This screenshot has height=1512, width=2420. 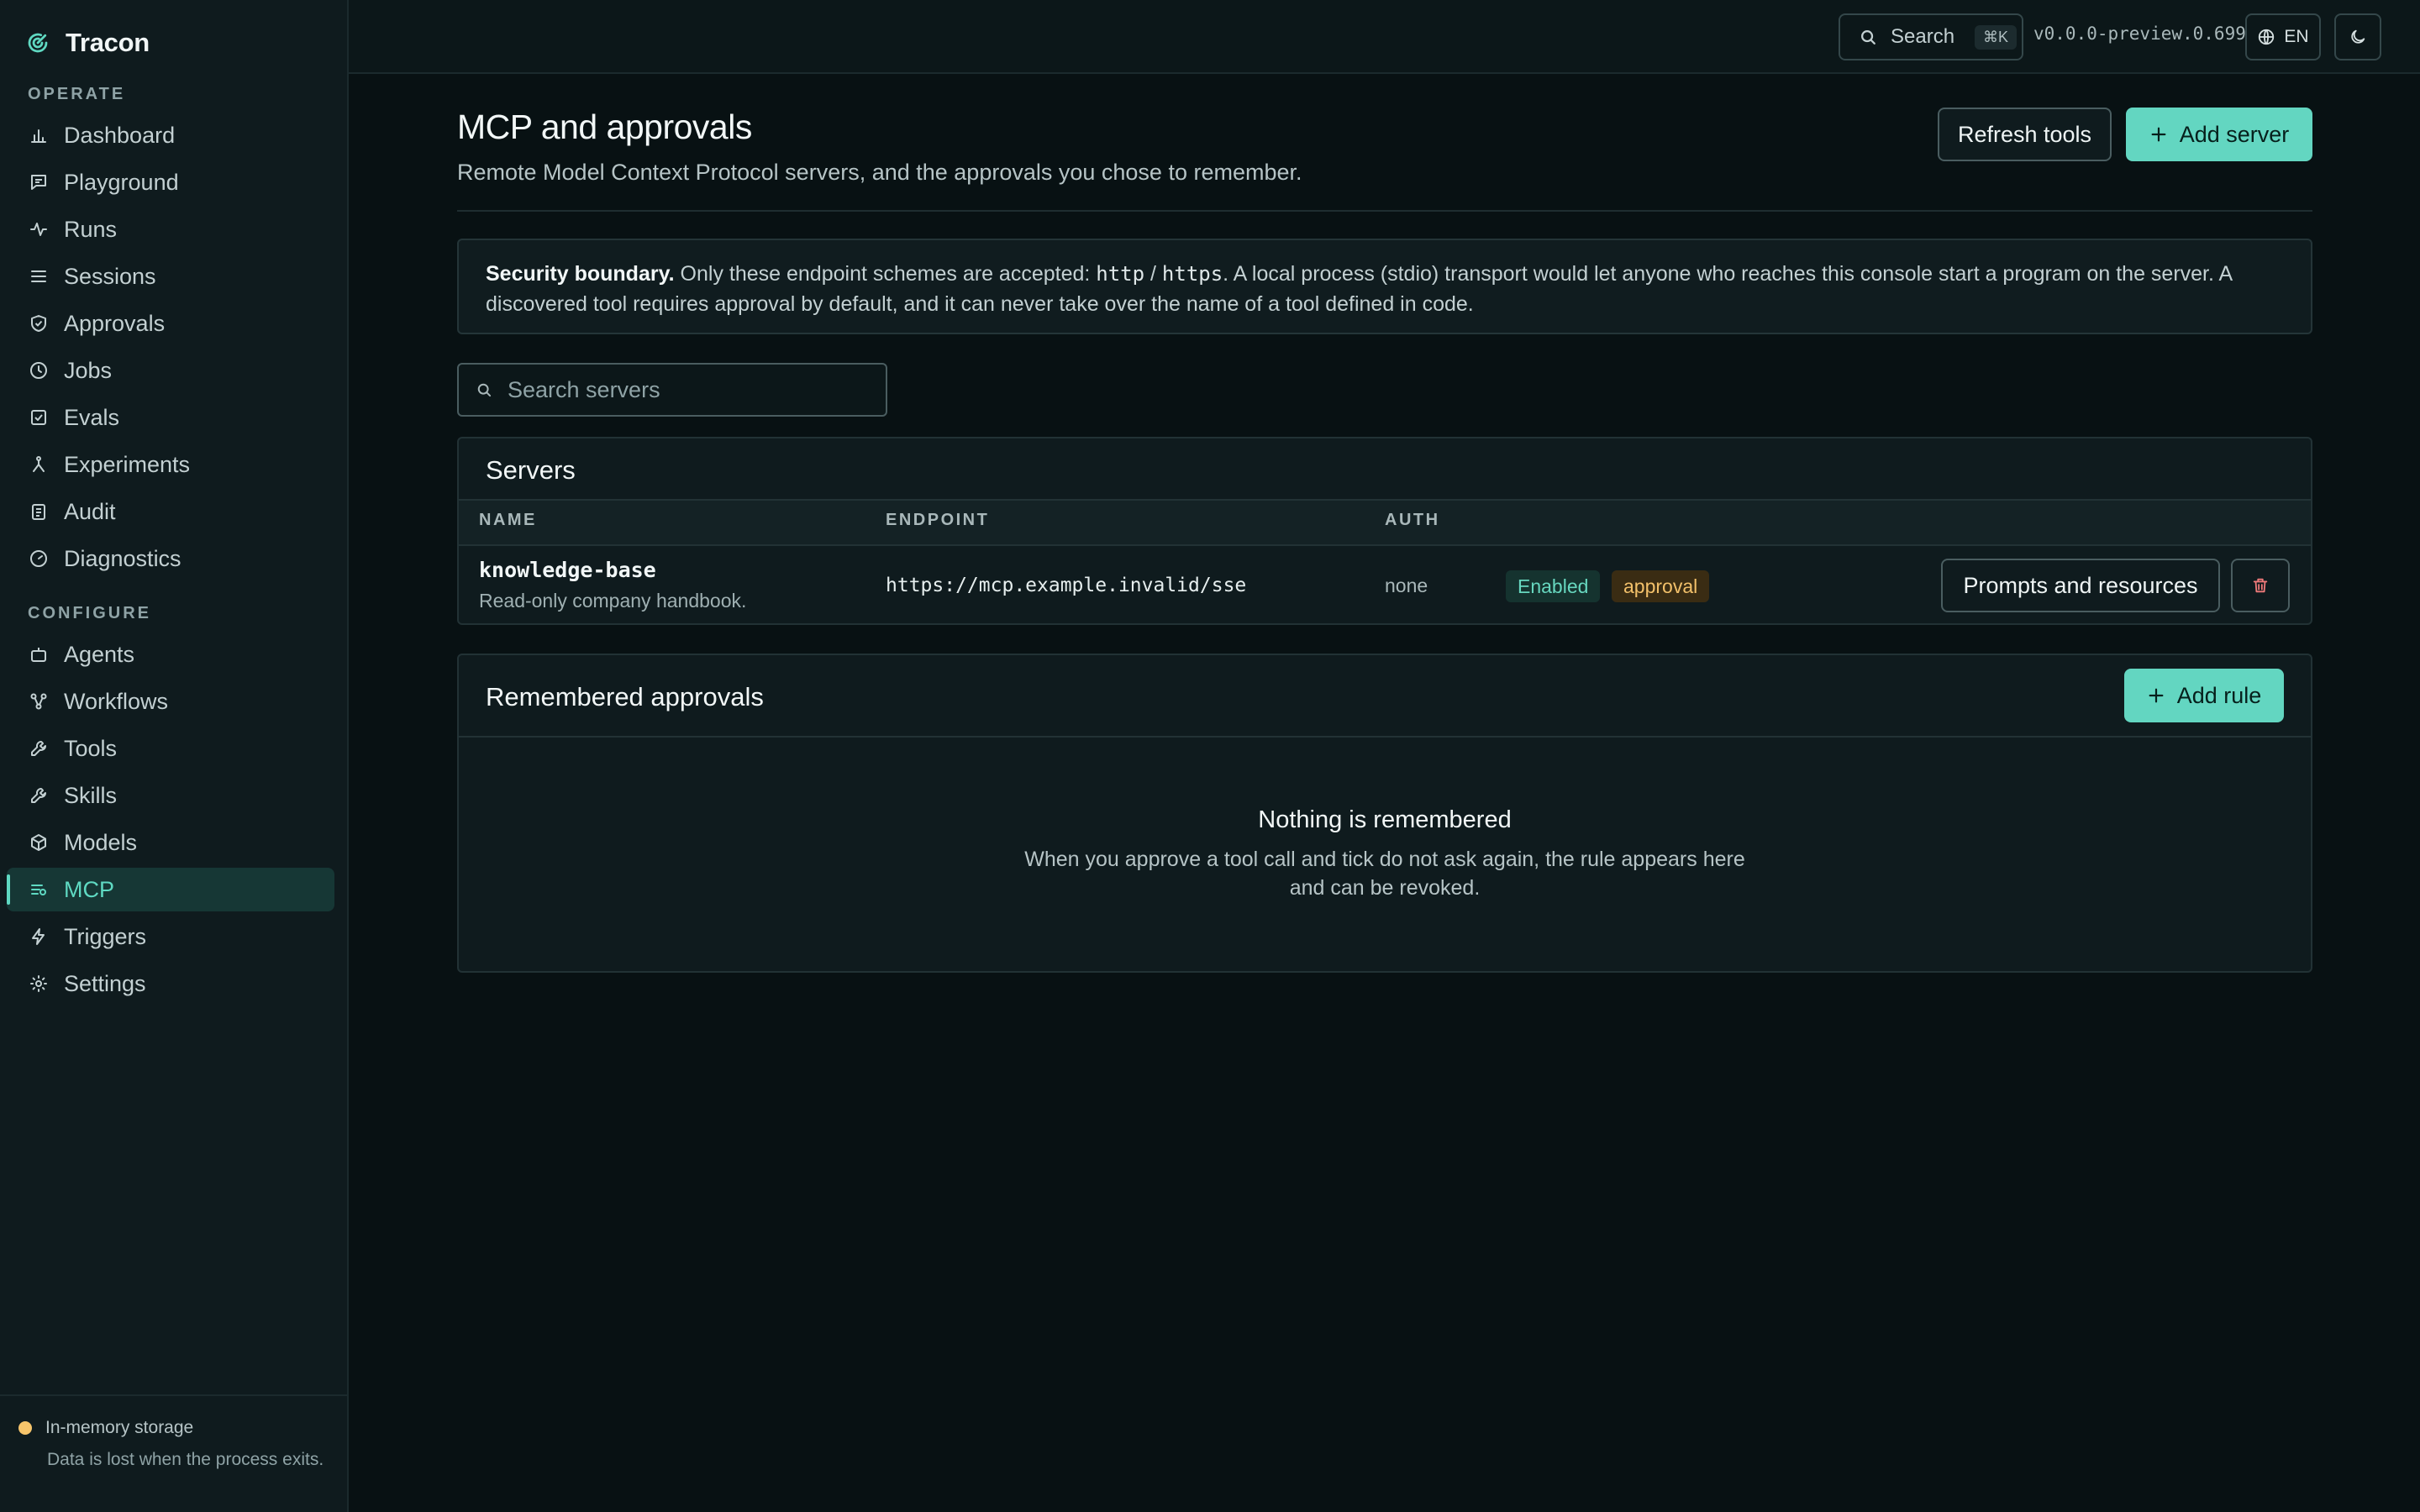 I want to click on sidebar-item-label: Playground, so click(x=121, y=182).